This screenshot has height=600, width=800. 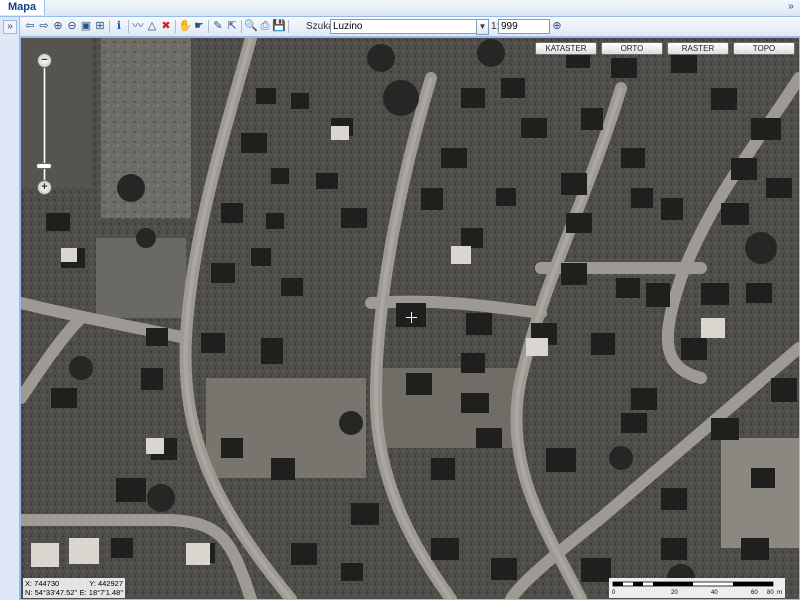 I want to click on scale-bar-graphic, so click(x=693, y=584).